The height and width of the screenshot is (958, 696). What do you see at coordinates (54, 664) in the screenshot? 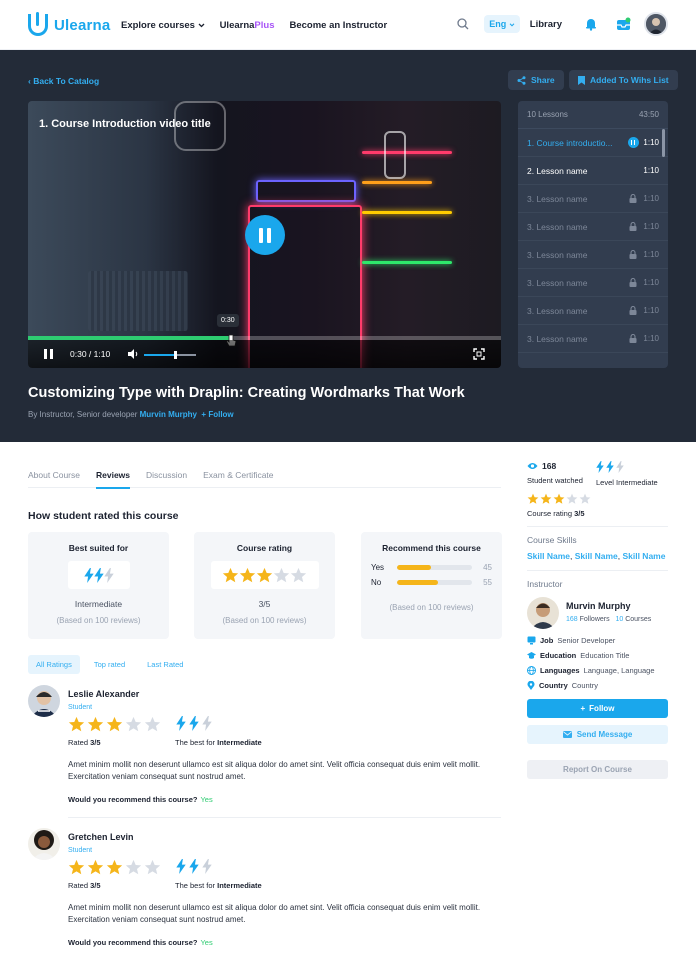
I see `filter-all-ratings: All Ratings` at bounding box center [54, 664].